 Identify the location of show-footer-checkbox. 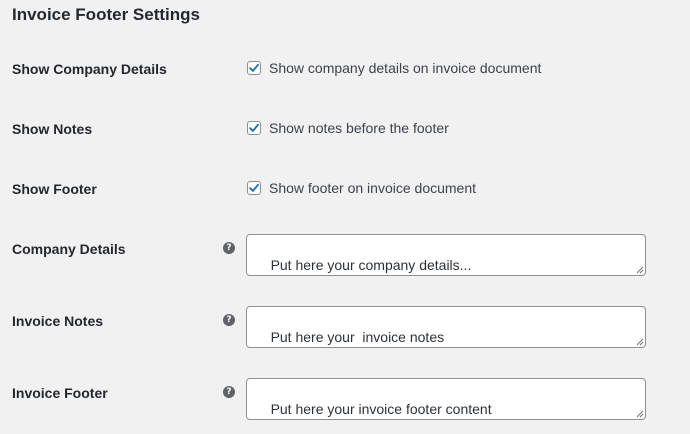
(254, 188).